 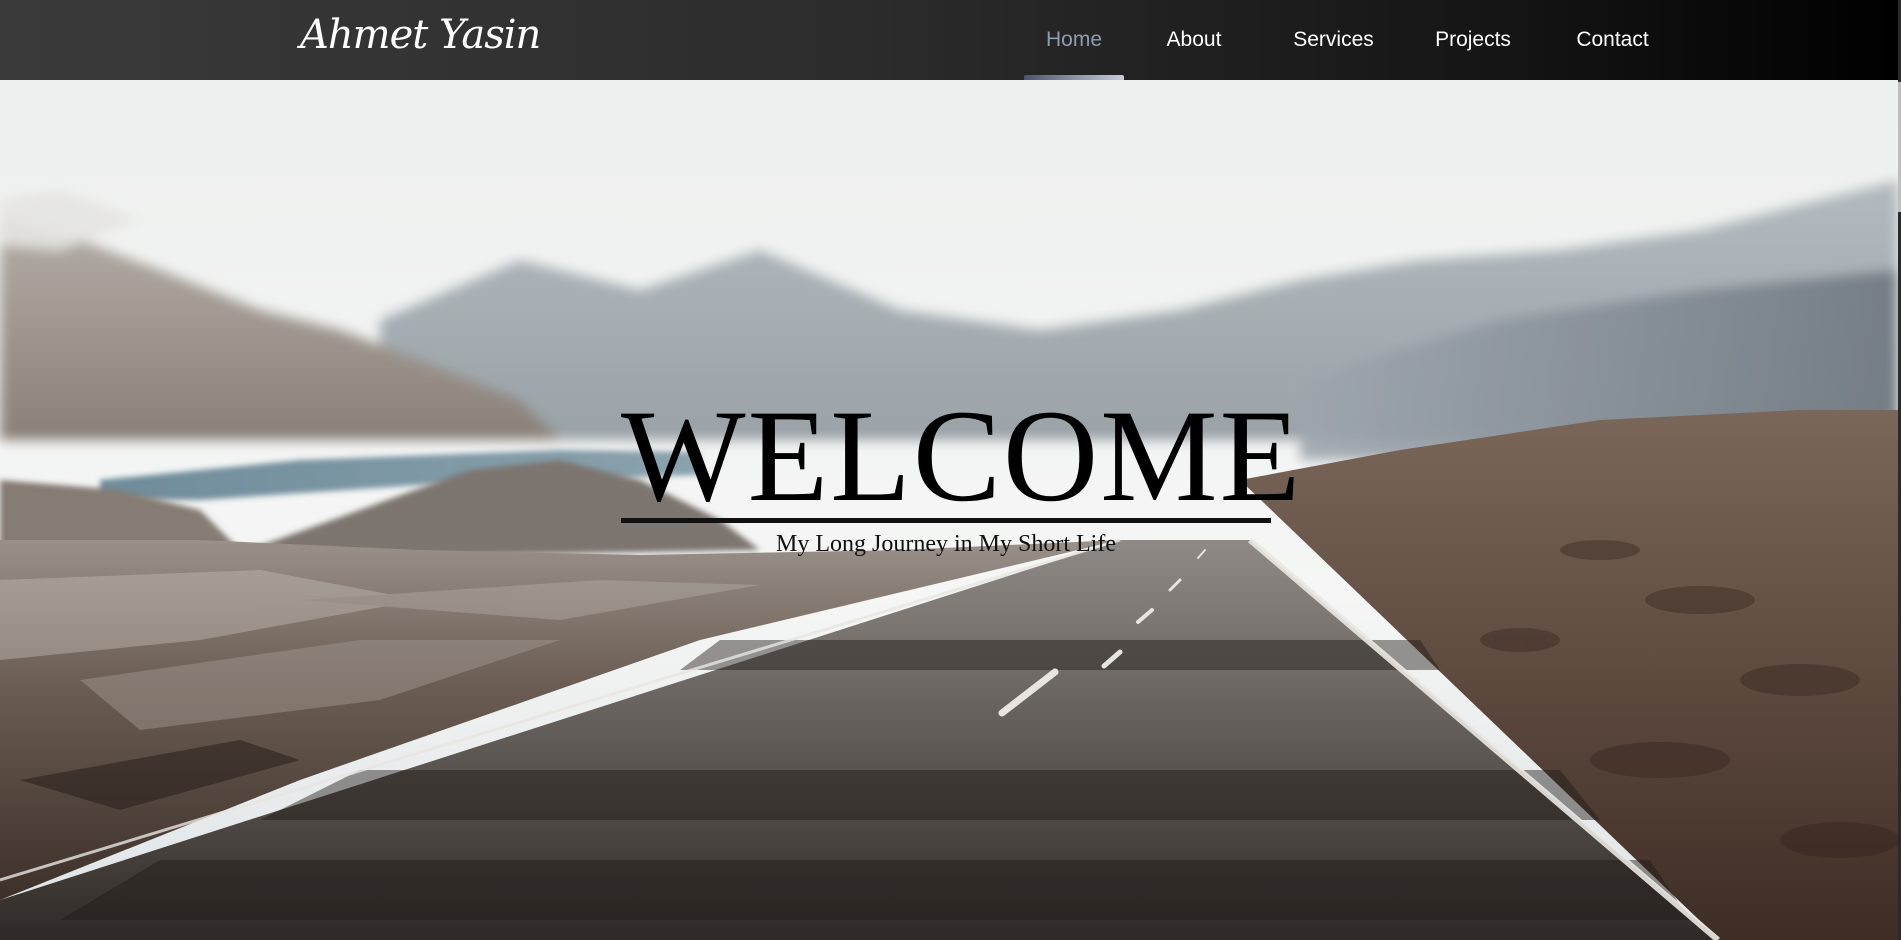 I want to click on nav-item-home: Home, so click(x=1074, y=40).